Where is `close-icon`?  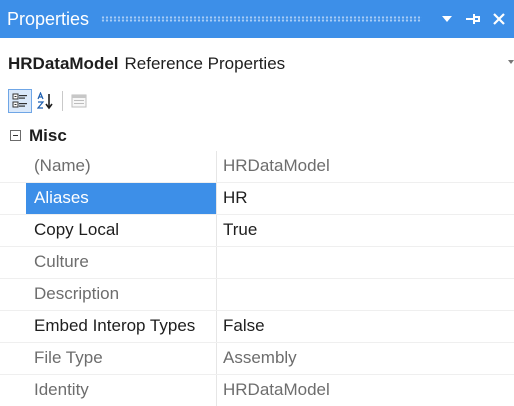 close-icon is located at coordinates (499, 19).